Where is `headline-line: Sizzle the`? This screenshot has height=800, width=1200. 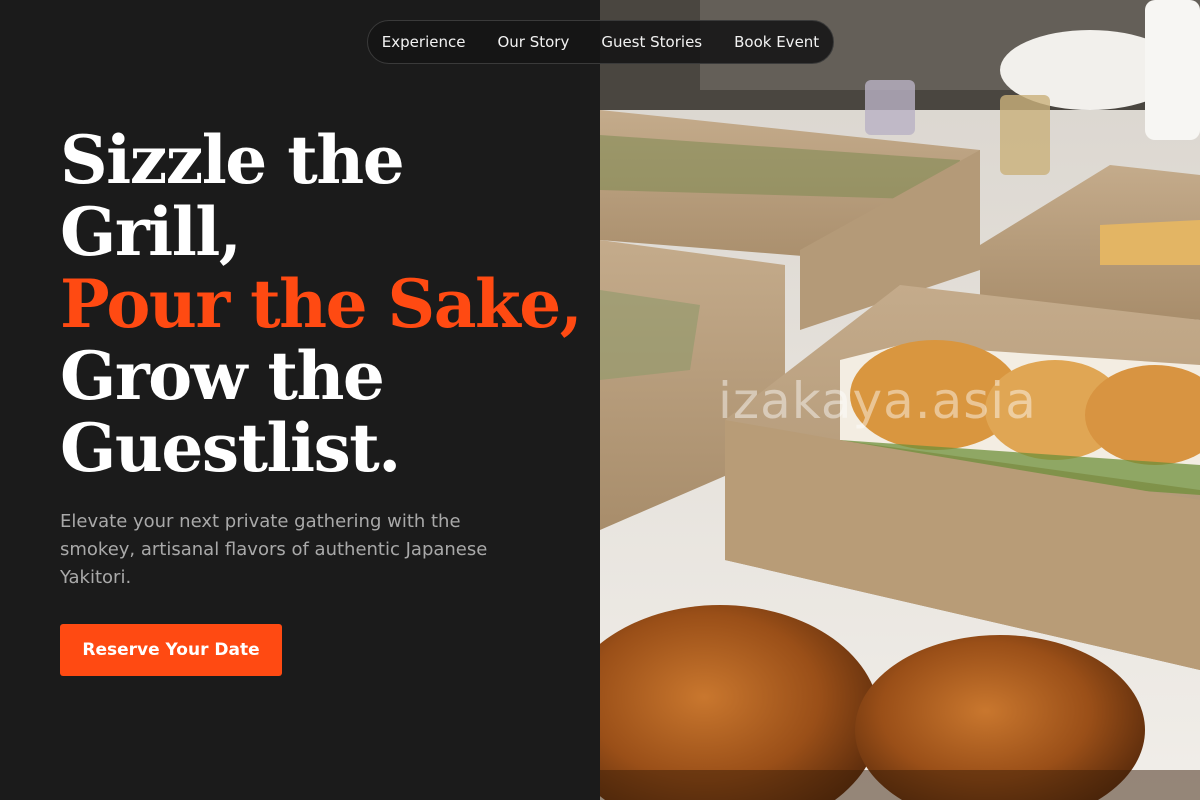
headline-line: Sizzle the is located at coordinates (232, 160).